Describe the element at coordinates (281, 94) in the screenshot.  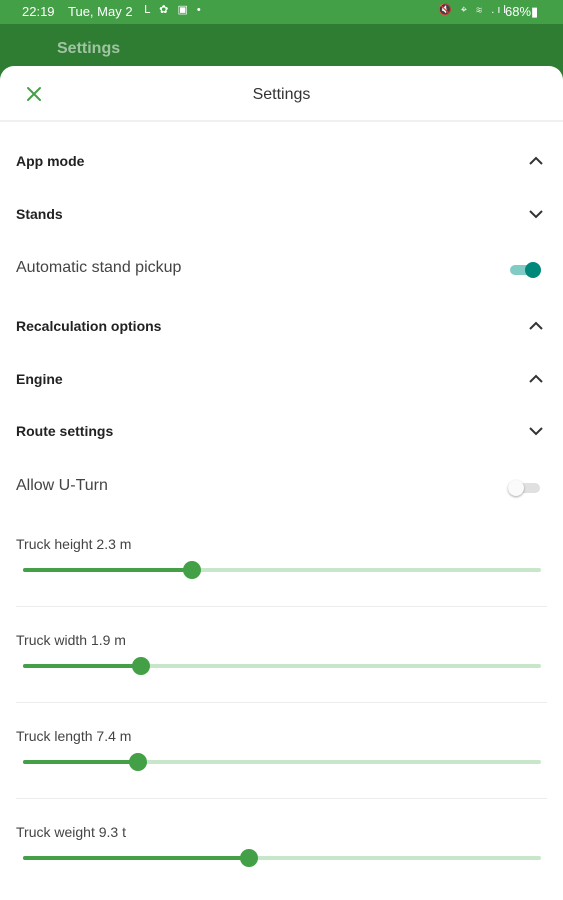
I see `sheet-title: Settings` at that location.